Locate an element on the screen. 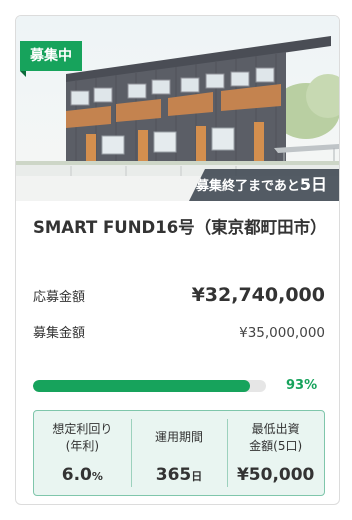 Image resolution: width=352 pixels, height=520 pixels. term-value: 6.0% is located at coordinates (82, 475).